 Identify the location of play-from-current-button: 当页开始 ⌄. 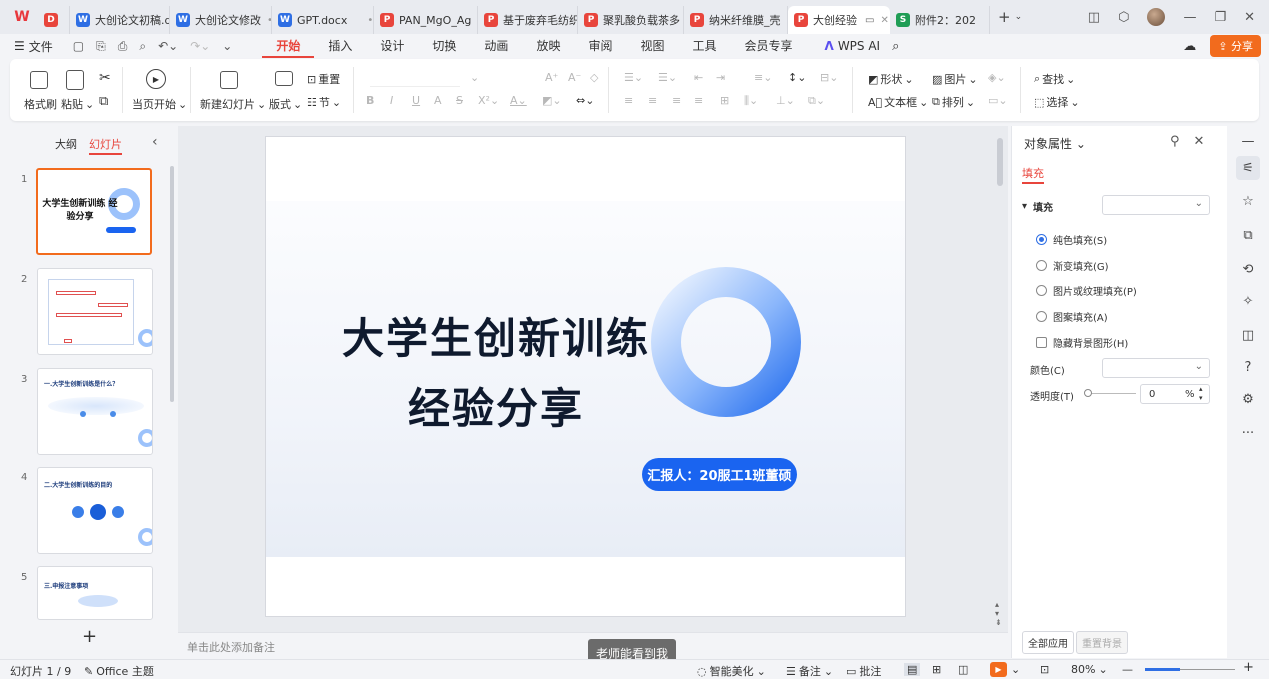
(159, 104).